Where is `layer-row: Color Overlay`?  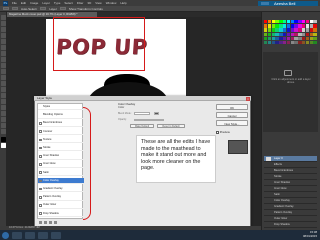
layer-row: Color Overlay is located at coordinates (290, 201).